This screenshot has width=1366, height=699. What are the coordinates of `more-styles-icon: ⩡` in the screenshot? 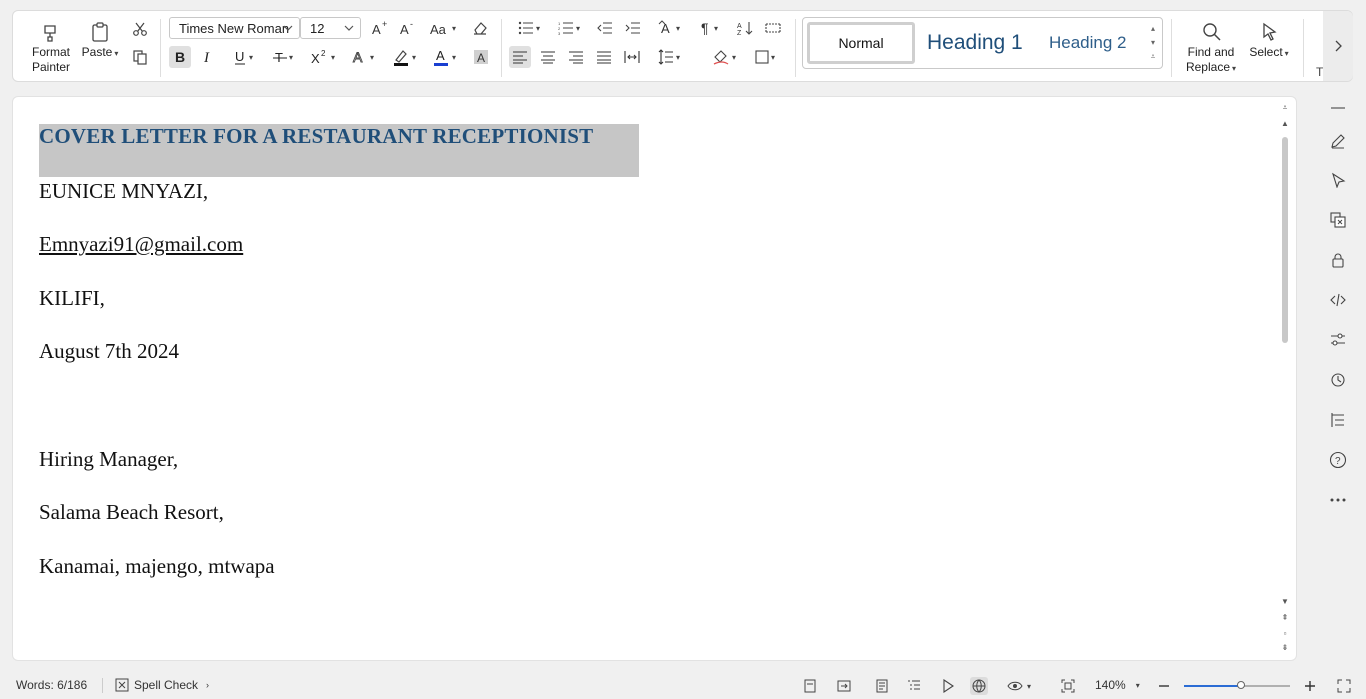 It's located at (1153, 57).